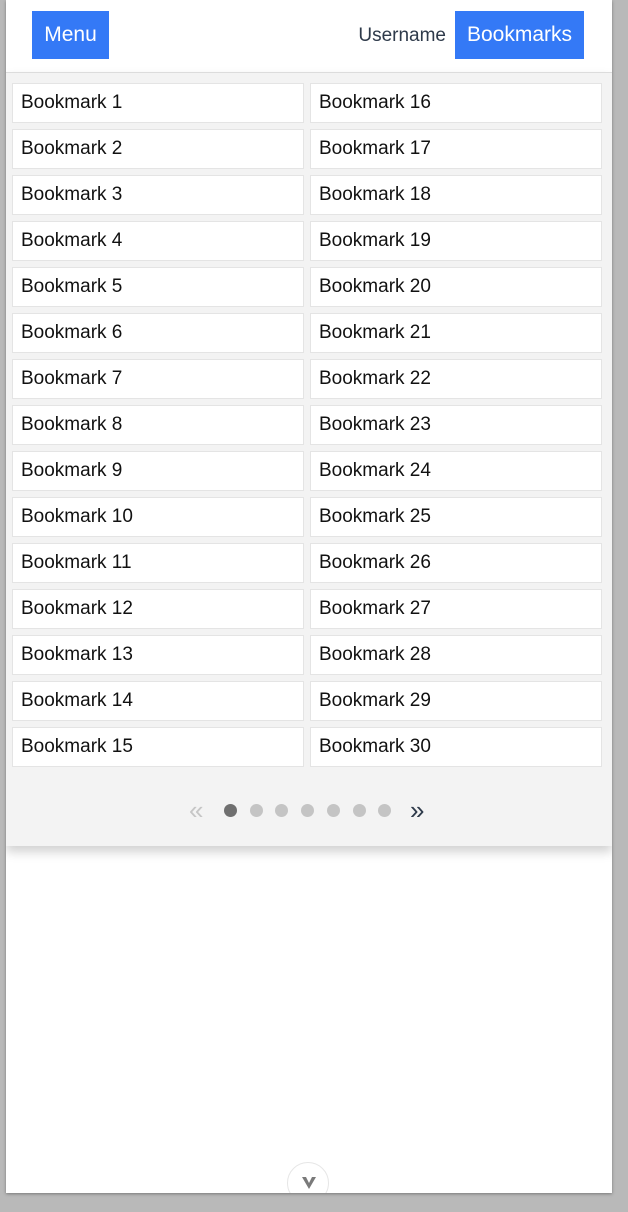 This screenshot has height=1212, width=628. Describe the element at coordinates (158, 379) in the screenshot. I see `bookmark-item: Bookmark 7` at that location.